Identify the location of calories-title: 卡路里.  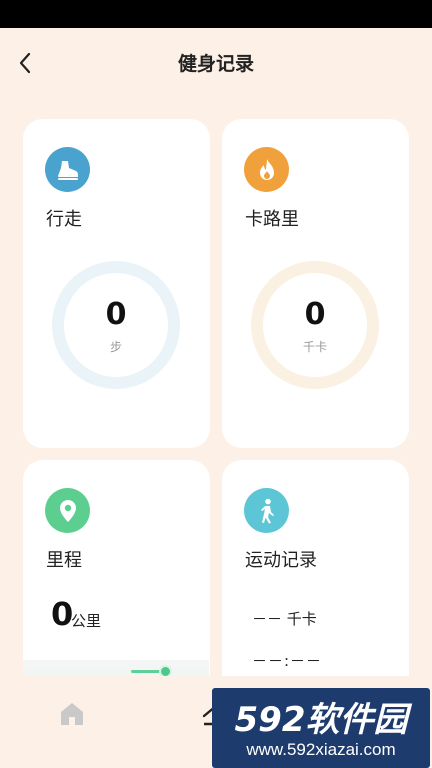
(272, 219).